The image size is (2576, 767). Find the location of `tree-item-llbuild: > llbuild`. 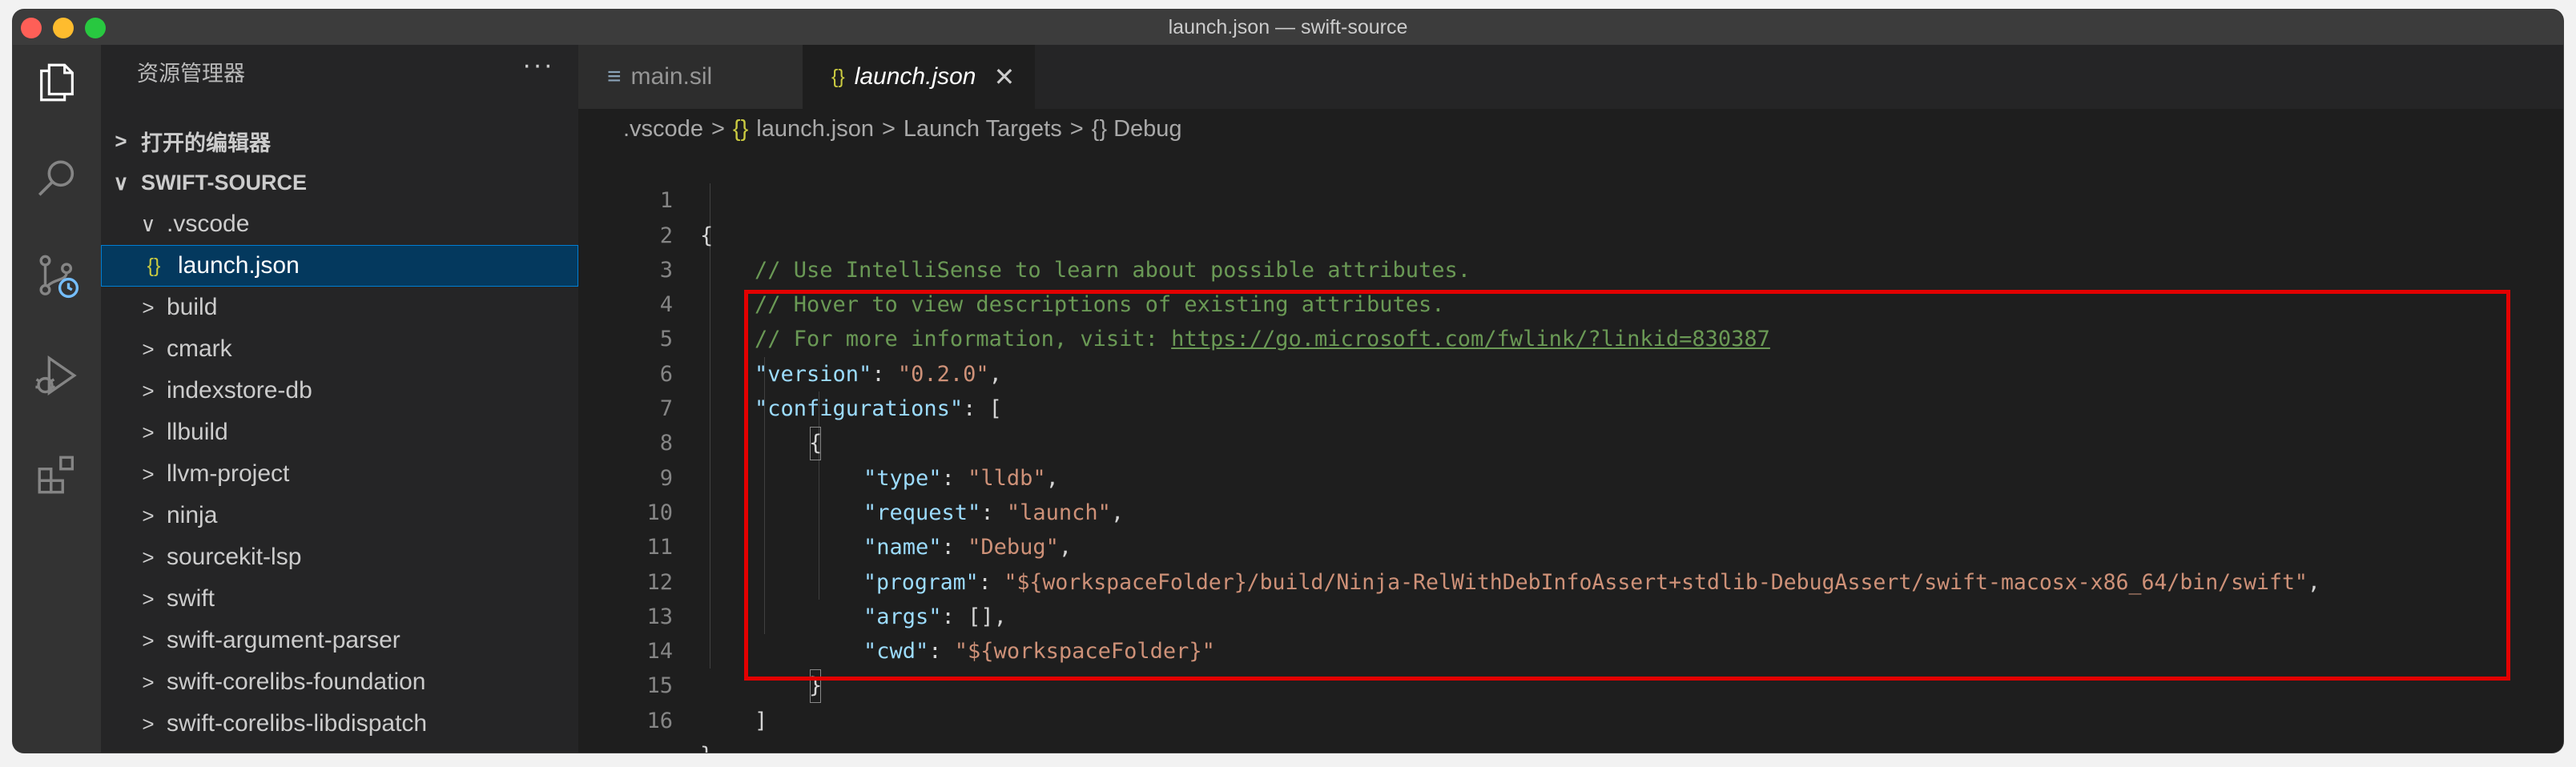

tree-item-llbuild: > llbuild is located at coordinates (339, 433).